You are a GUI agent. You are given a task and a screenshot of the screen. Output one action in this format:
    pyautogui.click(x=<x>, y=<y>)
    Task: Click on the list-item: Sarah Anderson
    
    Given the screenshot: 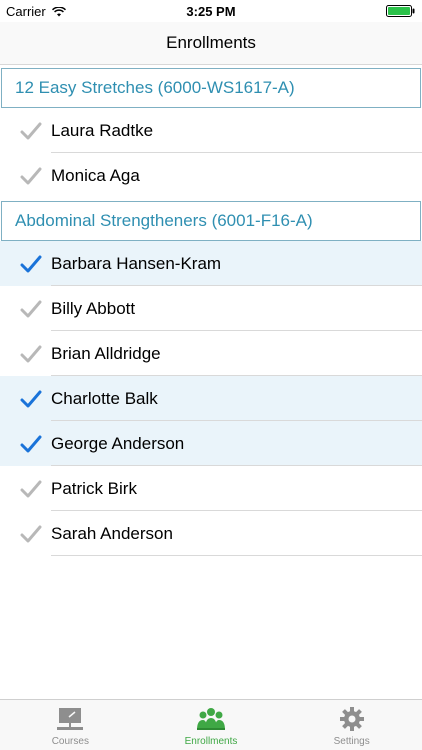 What is the action you would take?
    pyautogui.click(x=211, y=533)
    